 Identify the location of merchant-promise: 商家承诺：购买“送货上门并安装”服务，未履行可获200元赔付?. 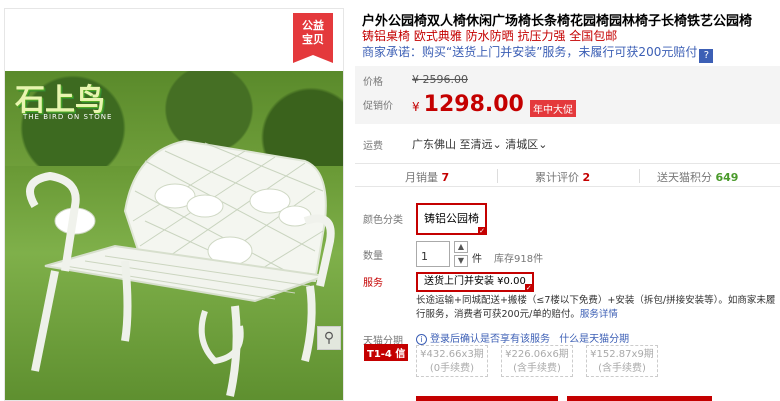
(538, 53).